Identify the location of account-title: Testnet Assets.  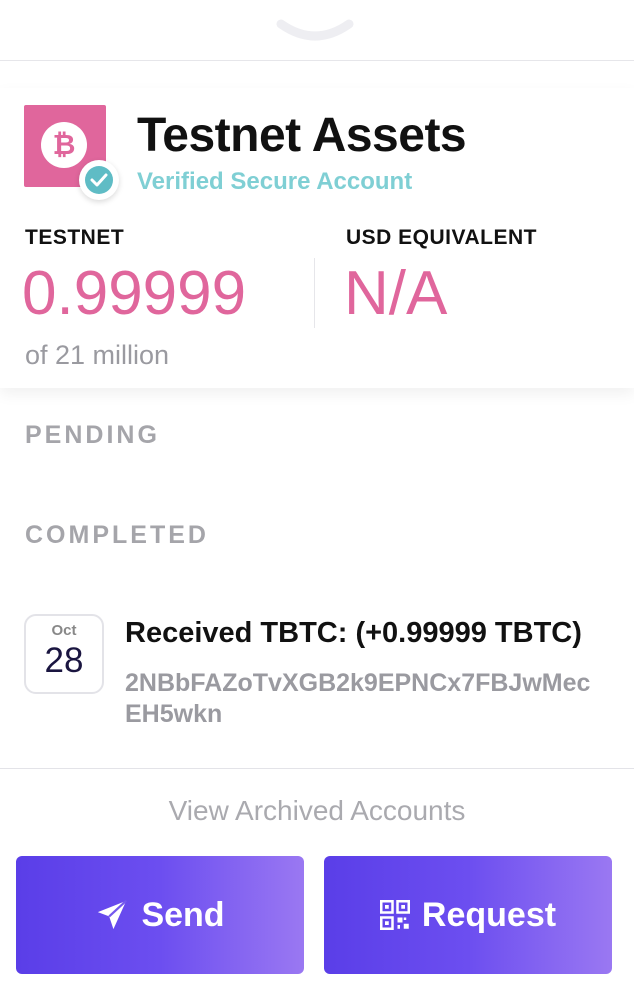
(302, 135).